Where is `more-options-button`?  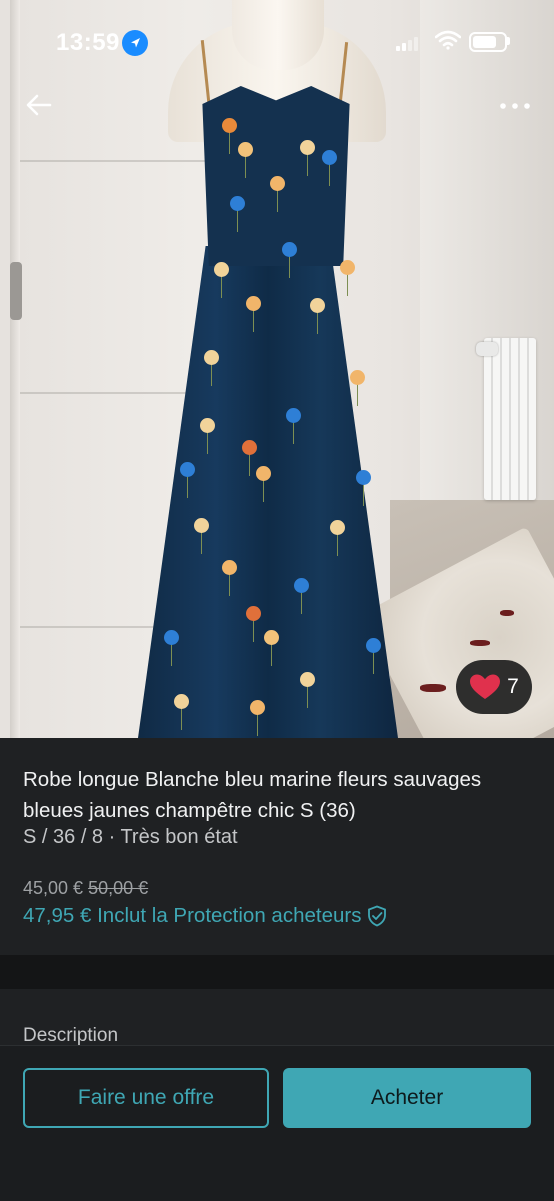 more-options-button is located at coordinates (516, 106).